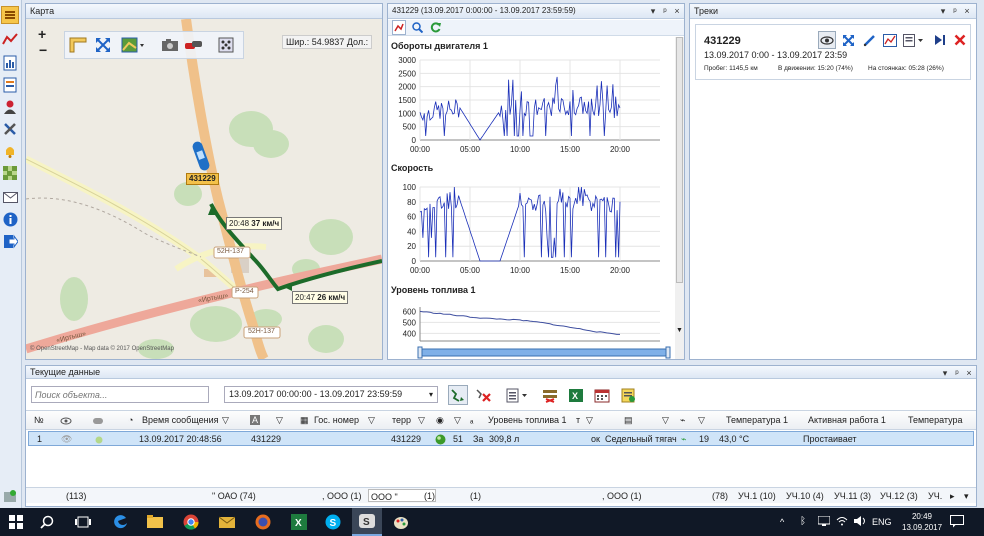 This screenshot has height=536, width=984. What do you see at coordinates (234, 496) in the screenshot?
I see `group-1: " ОАО (74)` at bounding box center [234, 496].